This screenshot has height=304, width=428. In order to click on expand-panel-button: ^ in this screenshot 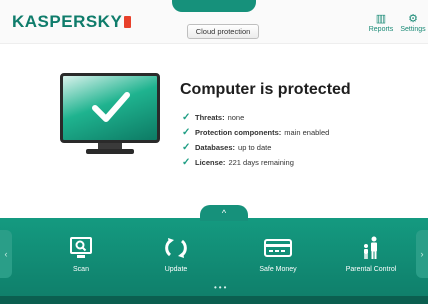, I will do `click(224, 213)`.